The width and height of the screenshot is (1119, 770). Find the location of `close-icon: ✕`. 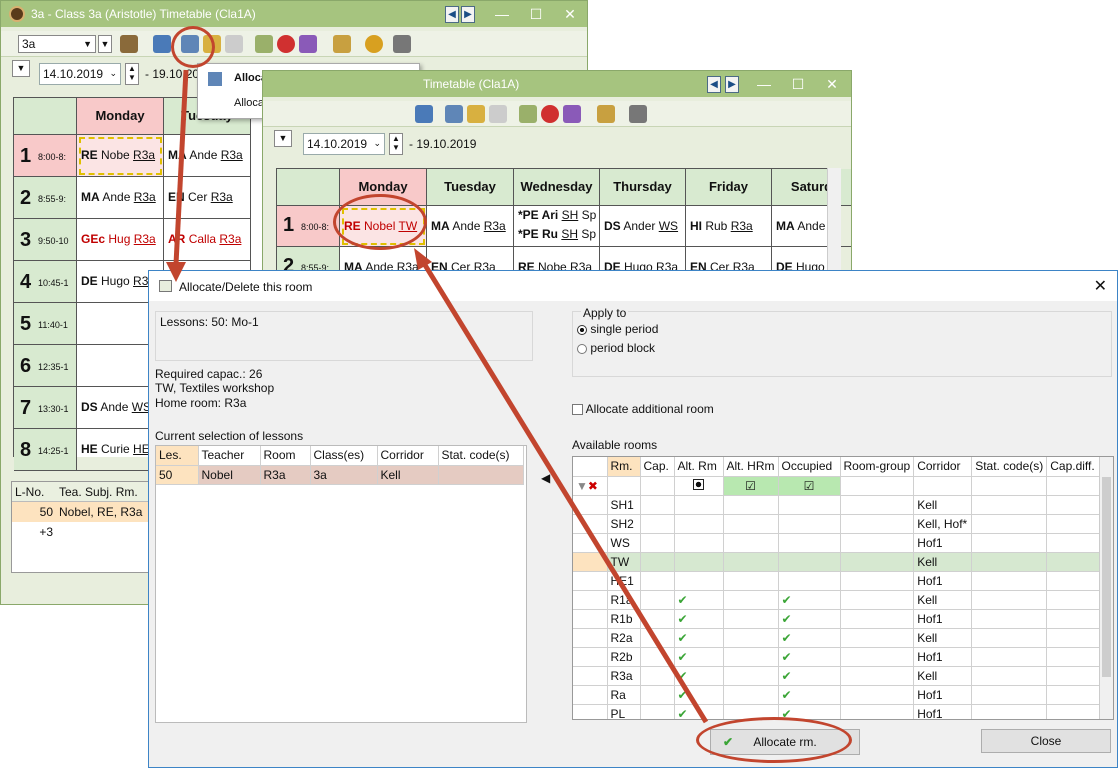

close-icon: ✕ is located at coordinates (1100, 286).